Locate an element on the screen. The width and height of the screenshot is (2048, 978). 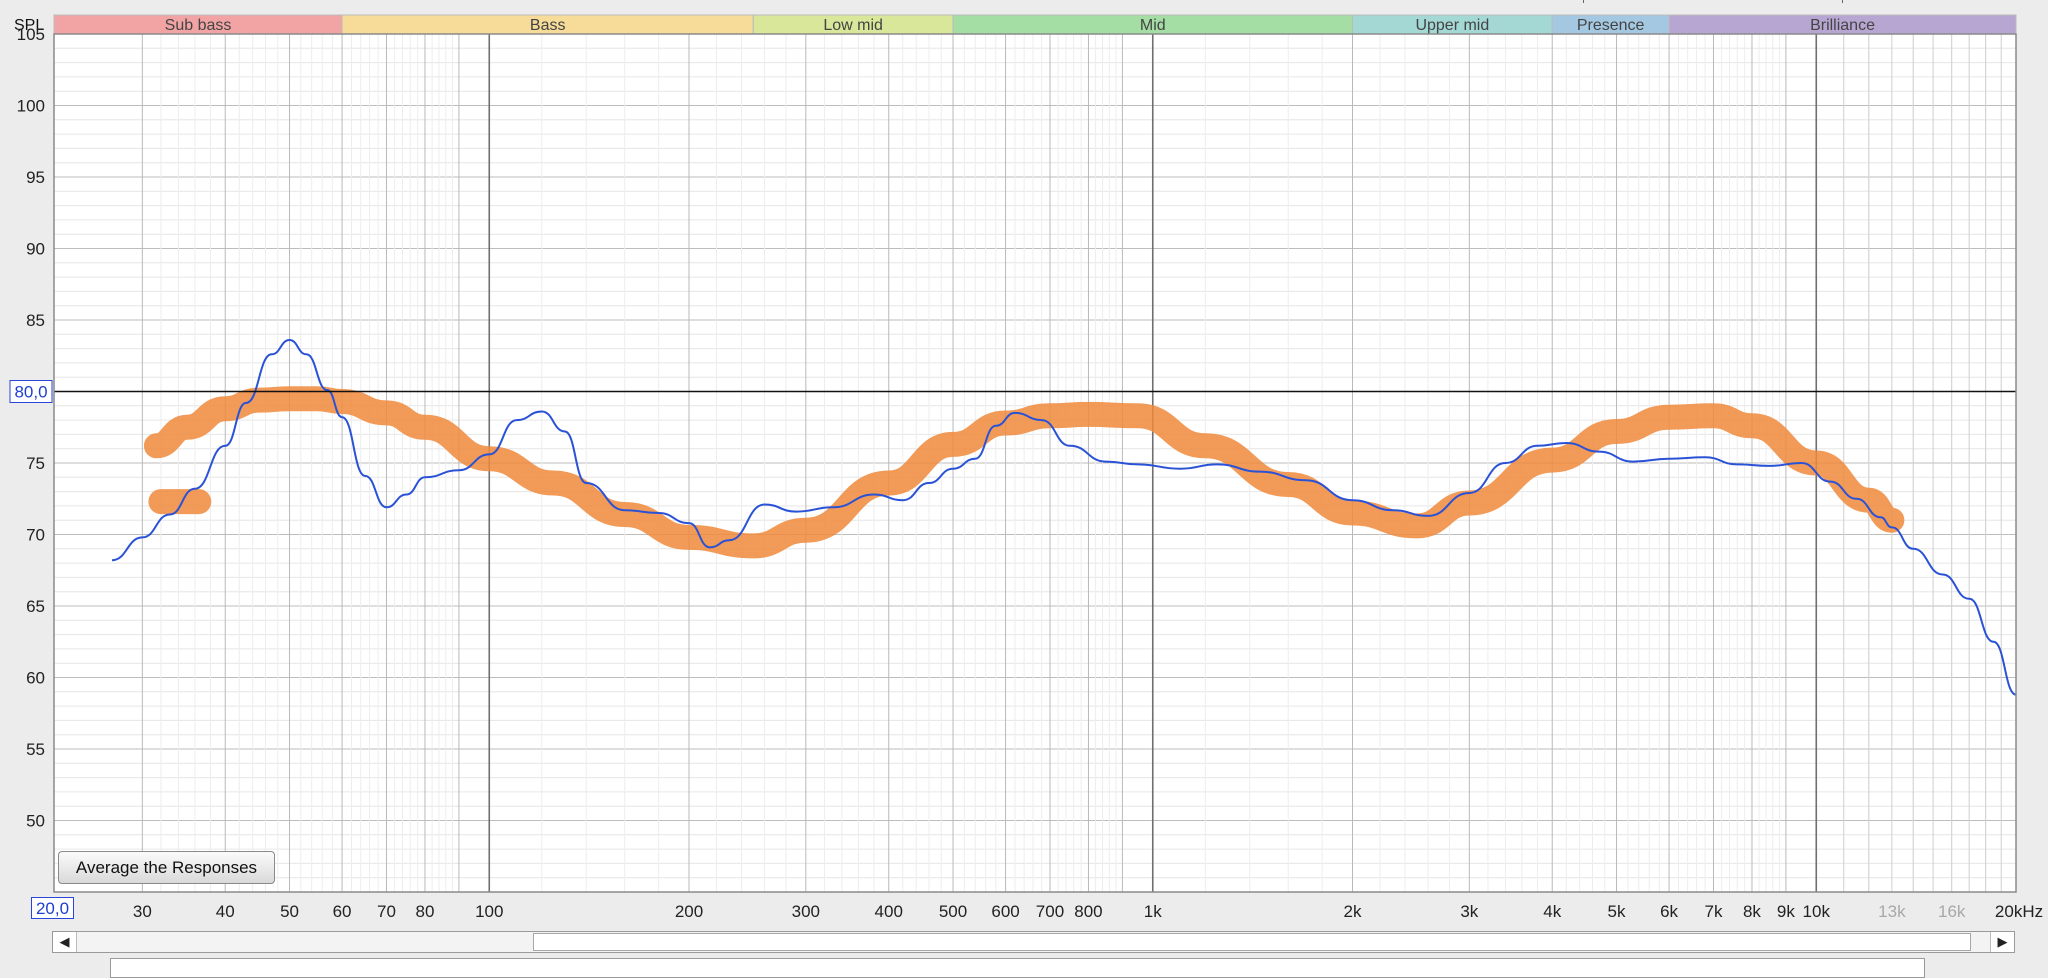
y-tick-label: 90 is located at coordinates (35, 249).